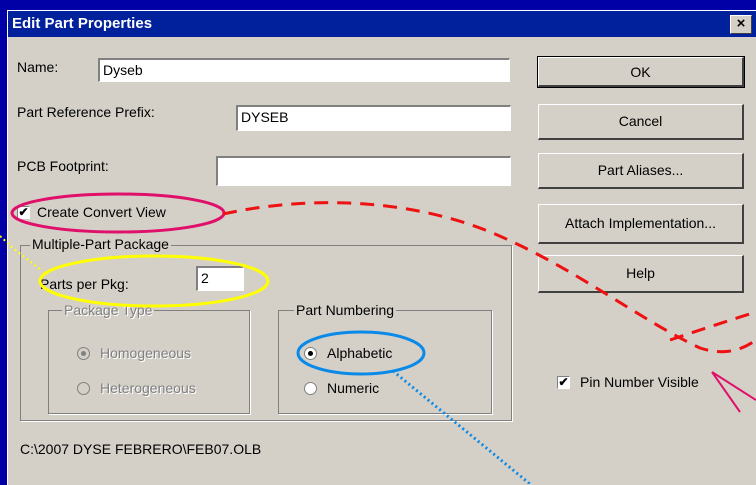 This screenshot has height=485, width=756. What do you see at coordinates (20, 252) in the screenshot?
I see `yellow-pointer-line` at bounding box center [20, 252].